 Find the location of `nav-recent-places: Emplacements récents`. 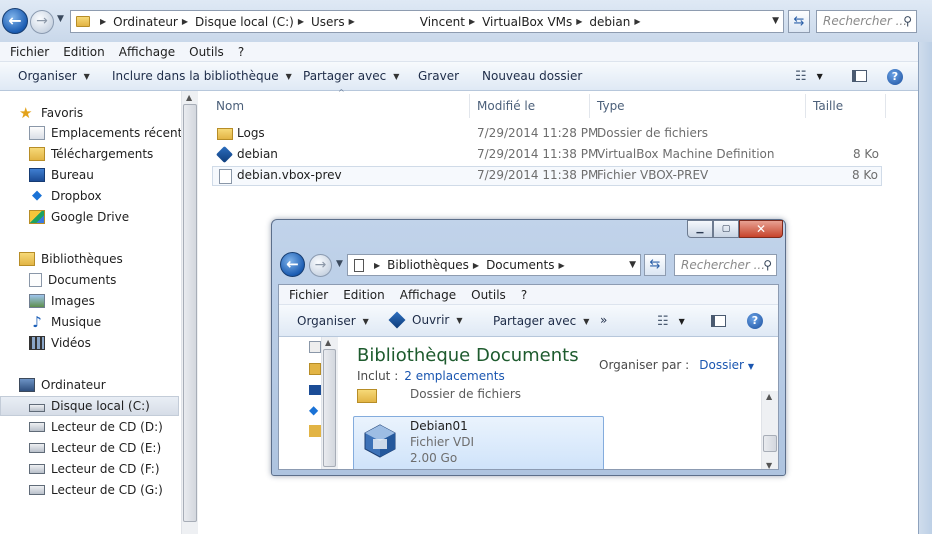

nav-recent-places: Emplacements récents is located at coordinates (109, 133).